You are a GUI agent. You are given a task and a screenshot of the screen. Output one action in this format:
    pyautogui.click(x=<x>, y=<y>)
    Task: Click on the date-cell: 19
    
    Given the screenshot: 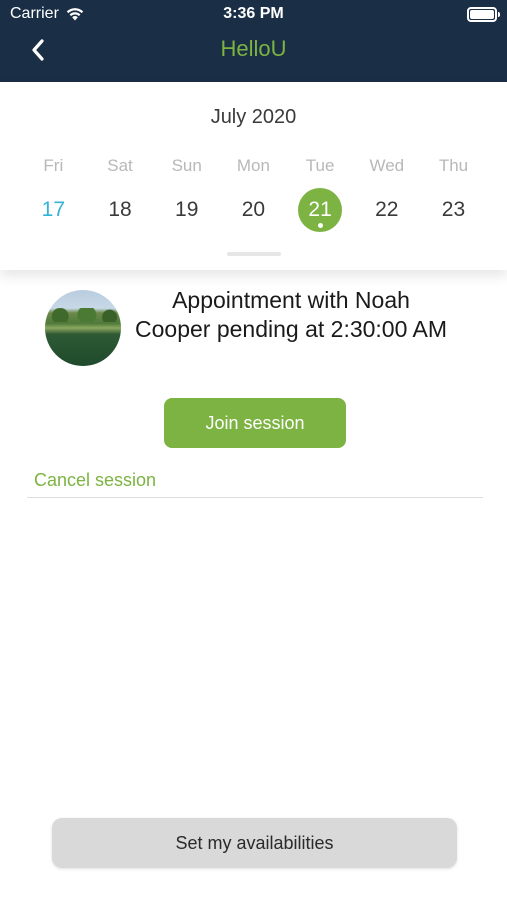 What is the action you would take?
    pyautogui.click(x=186, y=210)
    